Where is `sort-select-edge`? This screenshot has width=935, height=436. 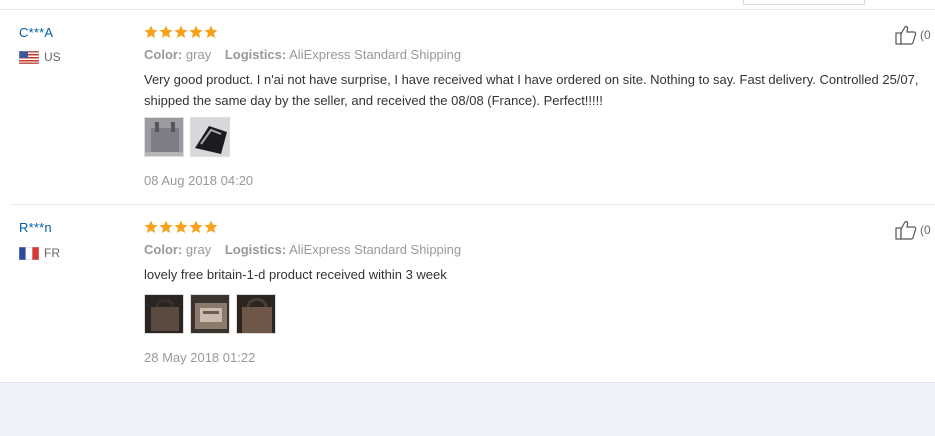 sort-select-edge is located at coordinates (804, 2).